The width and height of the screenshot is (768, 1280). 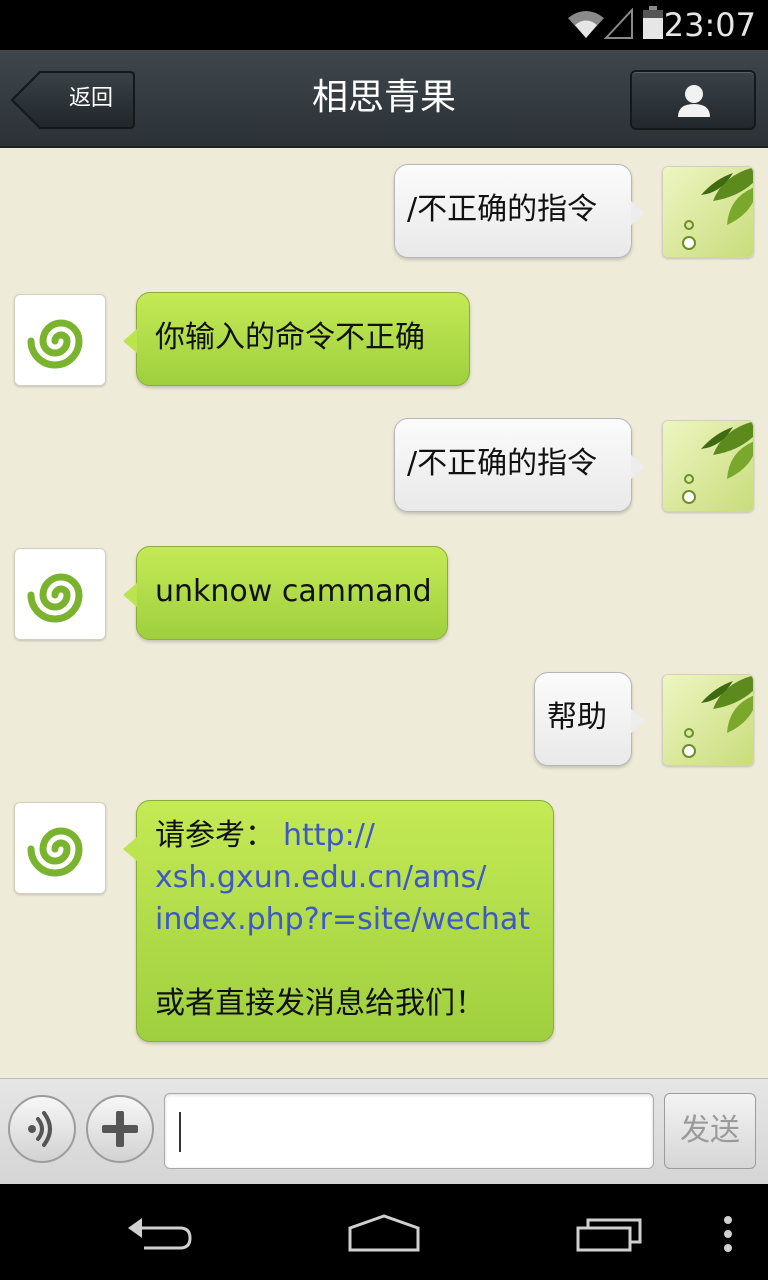 What do you see at coordinates (728, 1234) in the screenshot?
I see `menu-icon` at bounding box center [728, 1234].